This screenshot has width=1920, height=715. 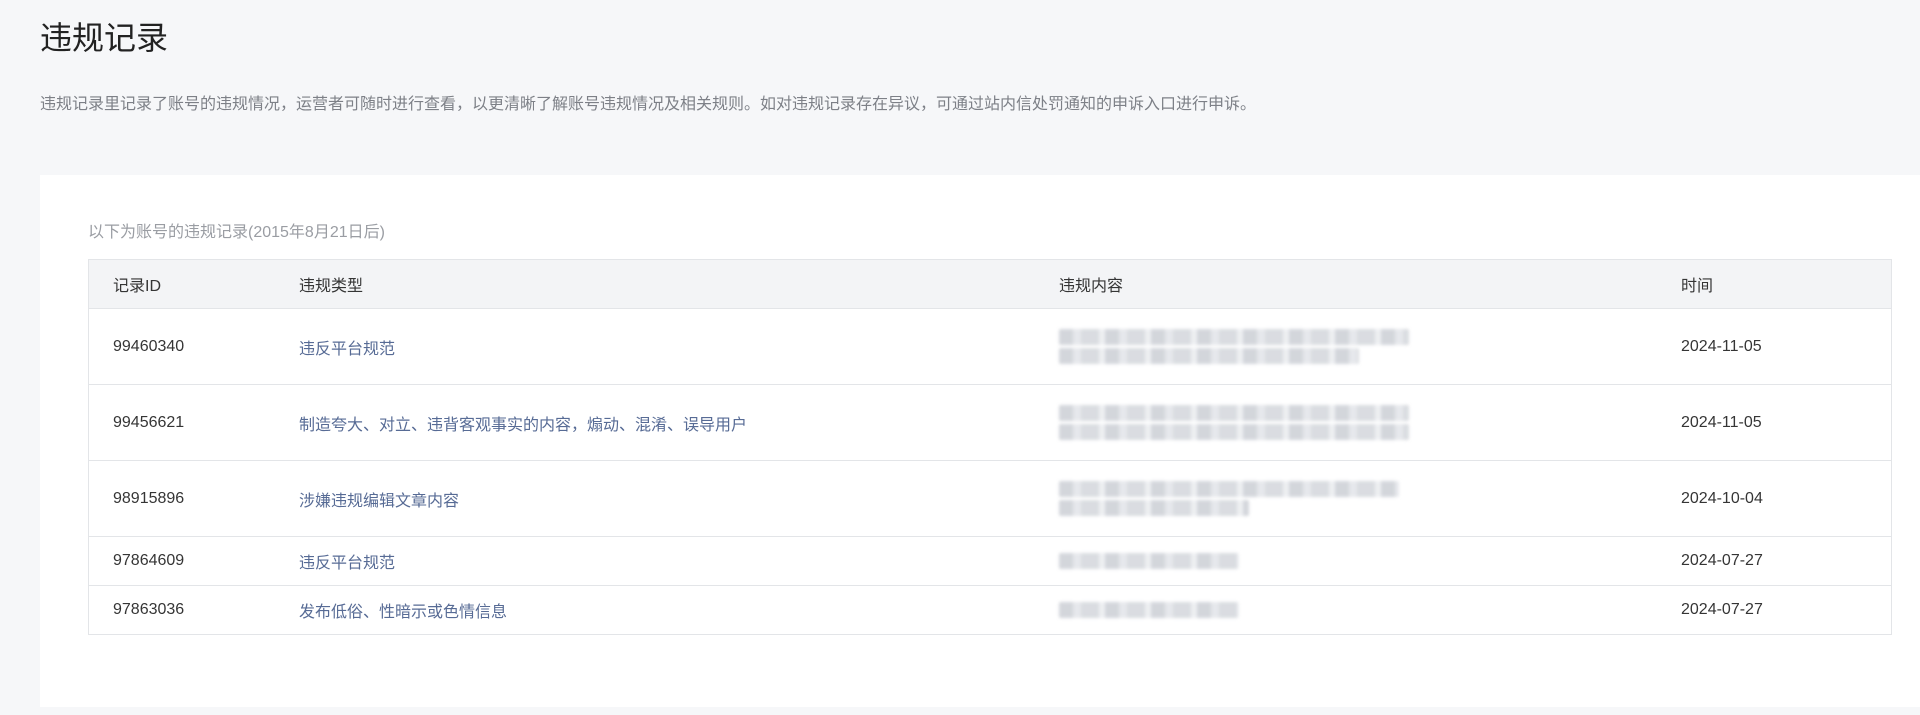 I want to click on table-row: 97863036 发布低俗、性暗示或色情信息 2024-07-27, so click(x=990, y=610).